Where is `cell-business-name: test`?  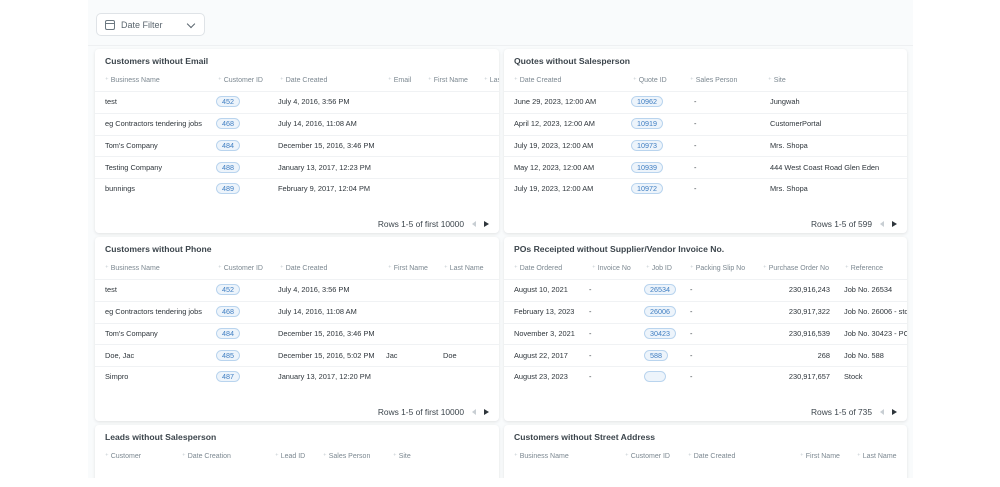
cell-business-name: test is located at coordinates (111, 101).